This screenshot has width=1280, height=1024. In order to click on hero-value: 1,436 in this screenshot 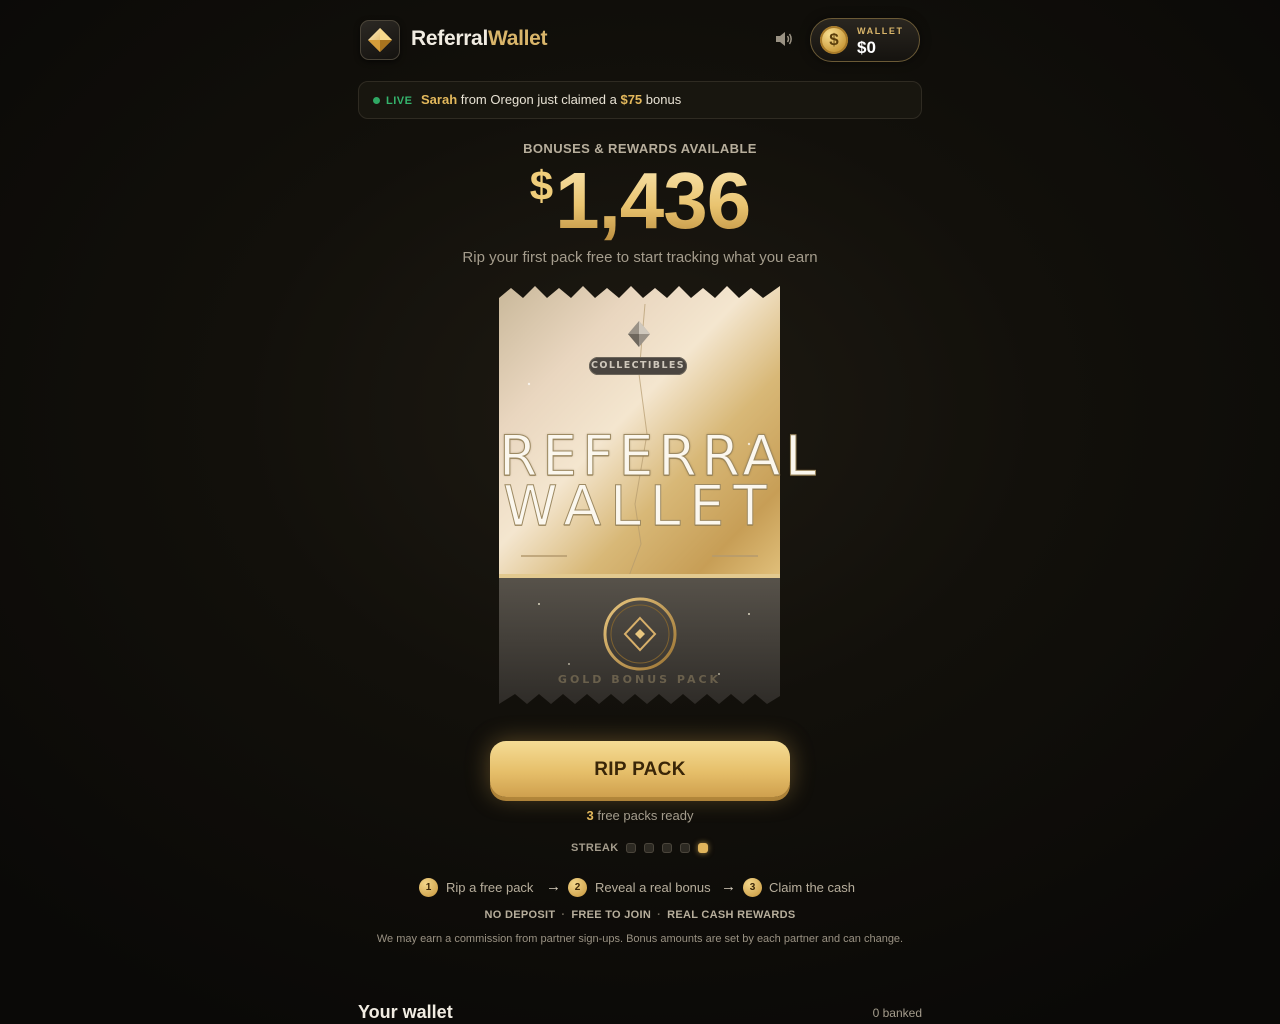, I will do `click(653, 200)`.